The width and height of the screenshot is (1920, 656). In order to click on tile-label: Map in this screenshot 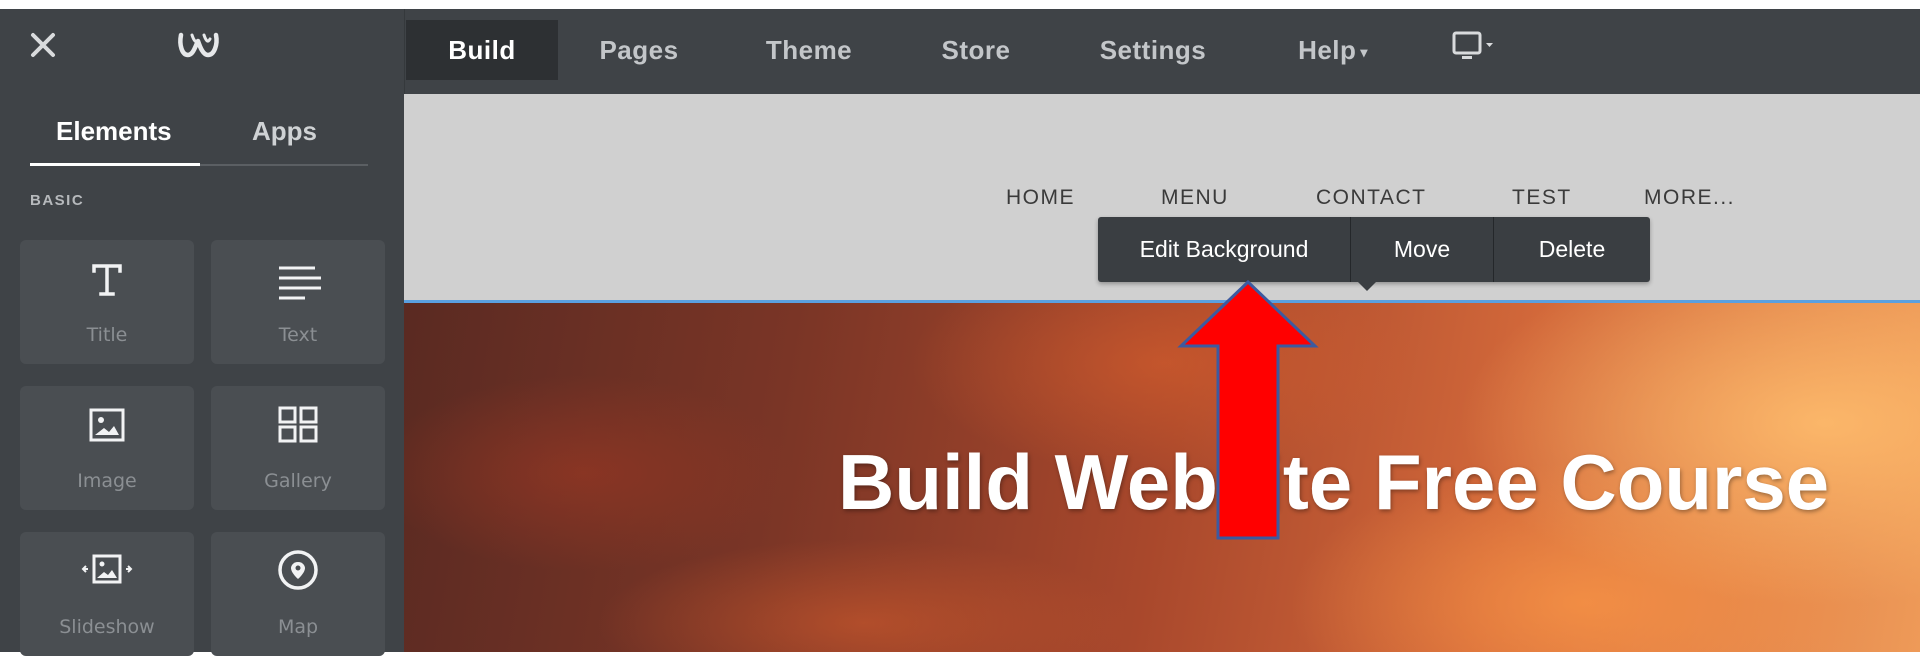, I will do `click(298, 627)`.